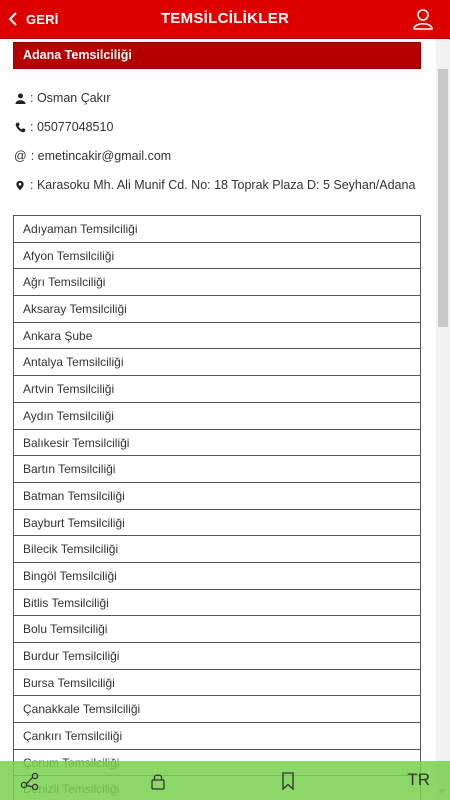  What do you see at coordinates (20, 156) in the screenshot?
I see `at-sign-icon: @` at bounding box center [20, 156].